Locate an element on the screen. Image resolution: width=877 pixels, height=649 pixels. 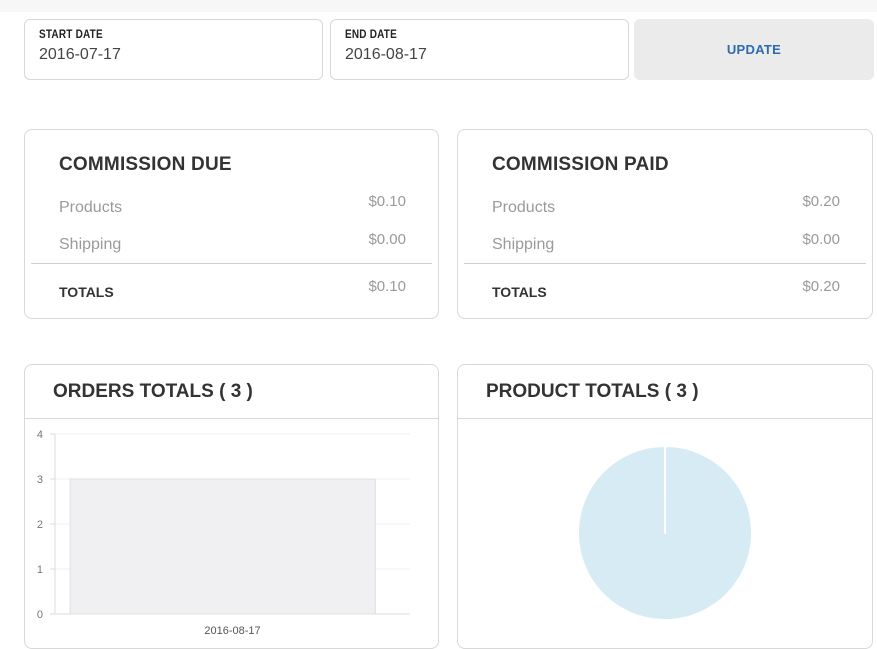
pie-slice is located at coordinates (665, 533).